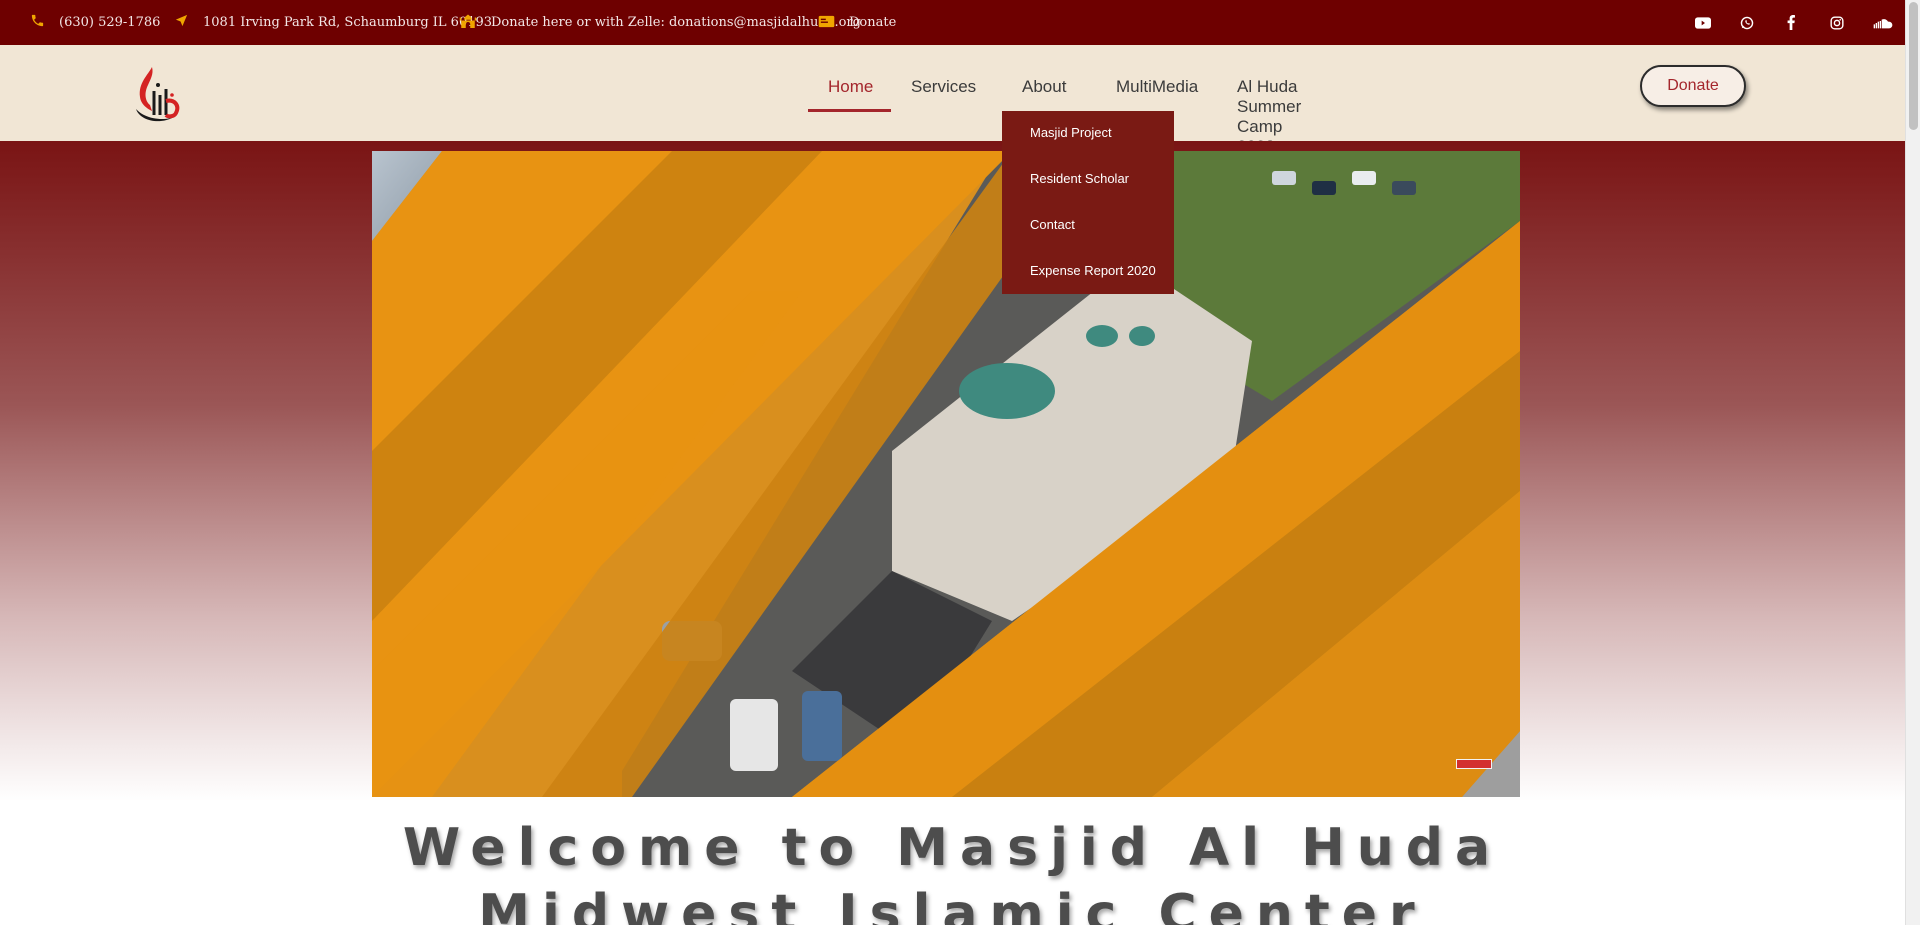 The image size is (1920, 925). I want to click on youtube-watermark-icon, so click(1474, 764).